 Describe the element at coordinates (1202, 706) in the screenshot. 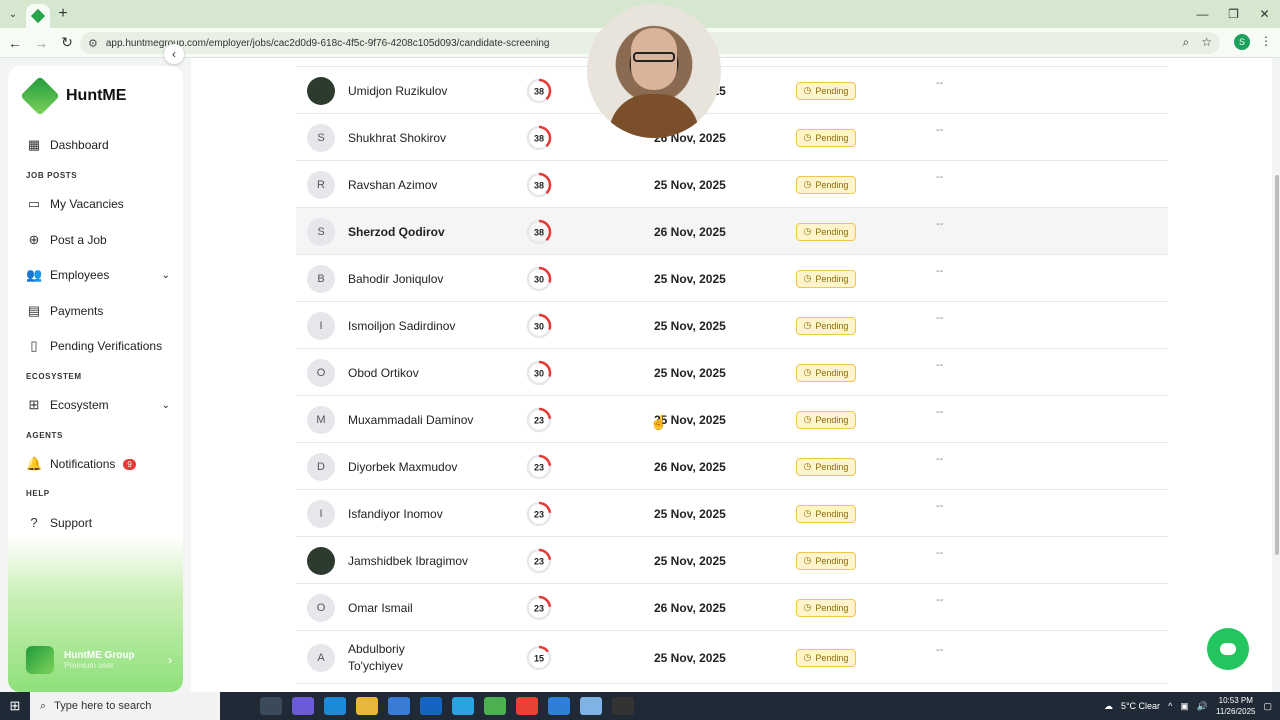

I see `volume-icon: 🔊` at that location.